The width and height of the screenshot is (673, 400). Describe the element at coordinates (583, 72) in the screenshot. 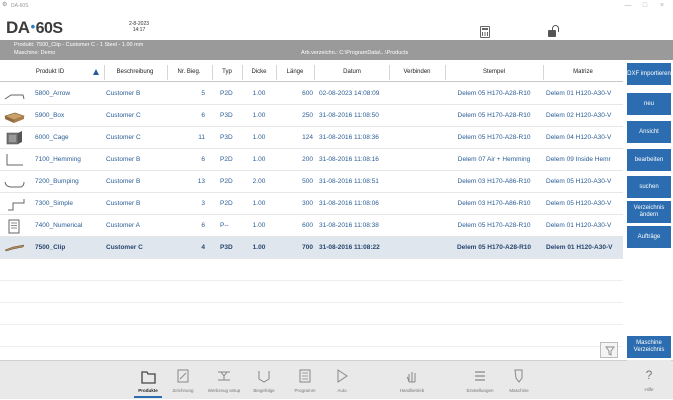

I see `col-die: Matrize` at that location.